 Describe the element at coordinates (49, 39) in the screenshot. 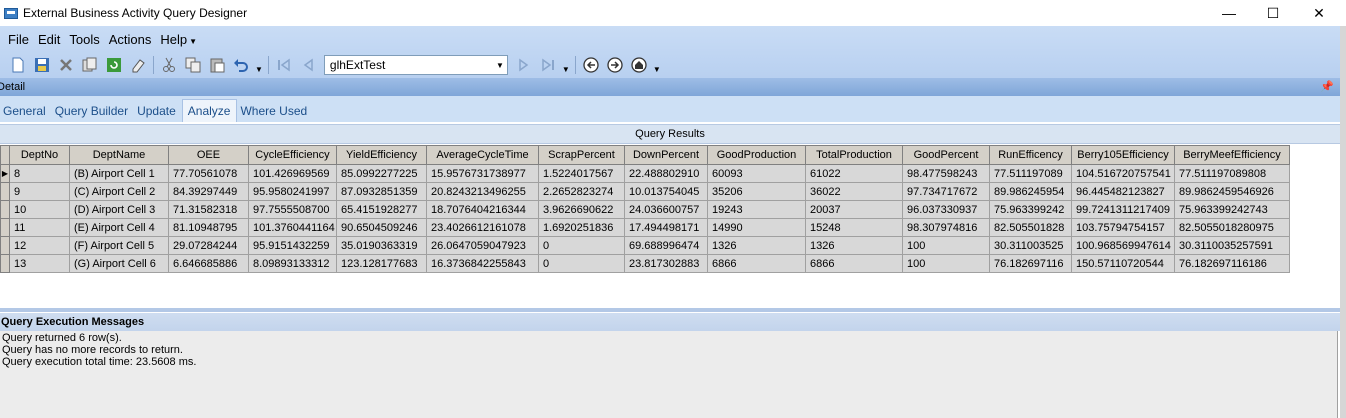

I see `menu-edit: Edit` at that location.